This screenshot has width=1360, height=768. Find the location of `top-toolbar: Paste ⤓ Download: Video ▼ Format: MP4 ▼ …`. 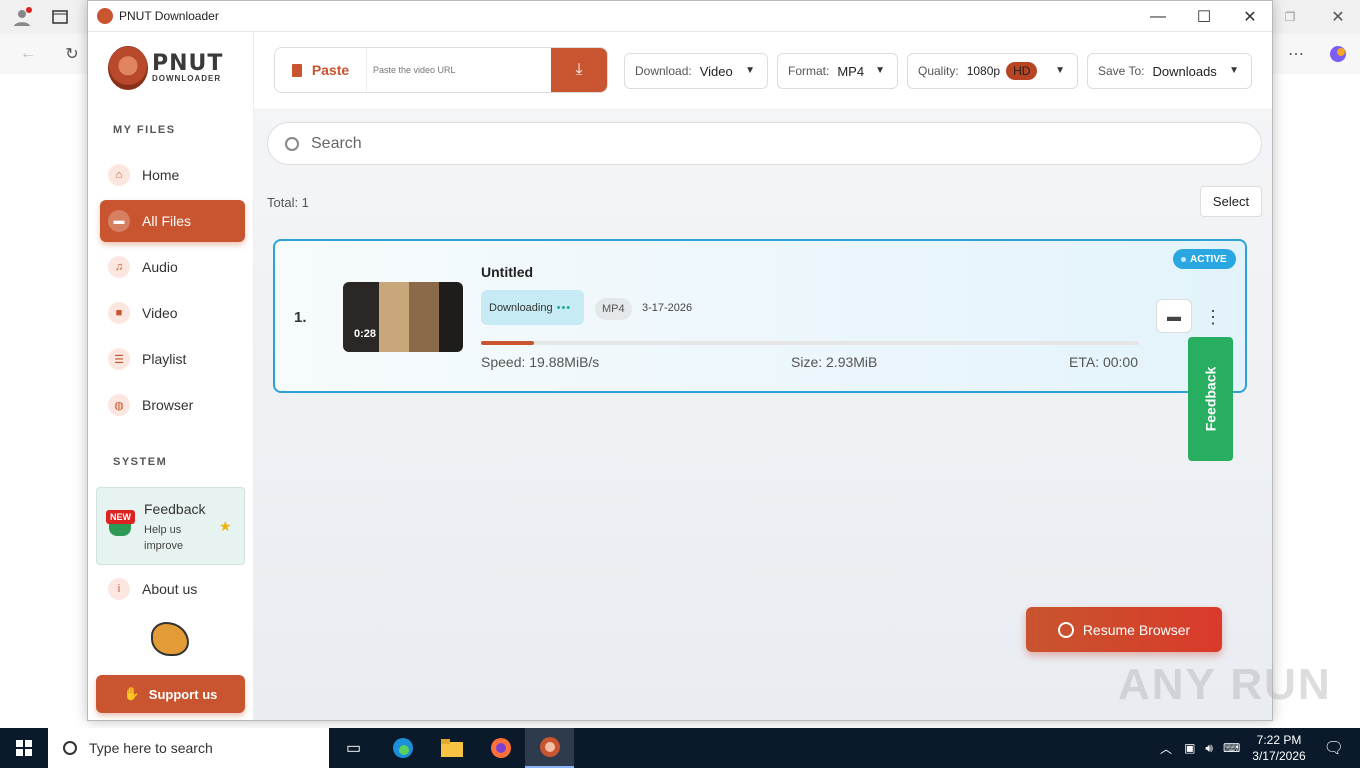

top-toolbar: Paste ⤓ Download: Video ▼ Format: MP4 ▼ … is located at coordinates (763, 71).